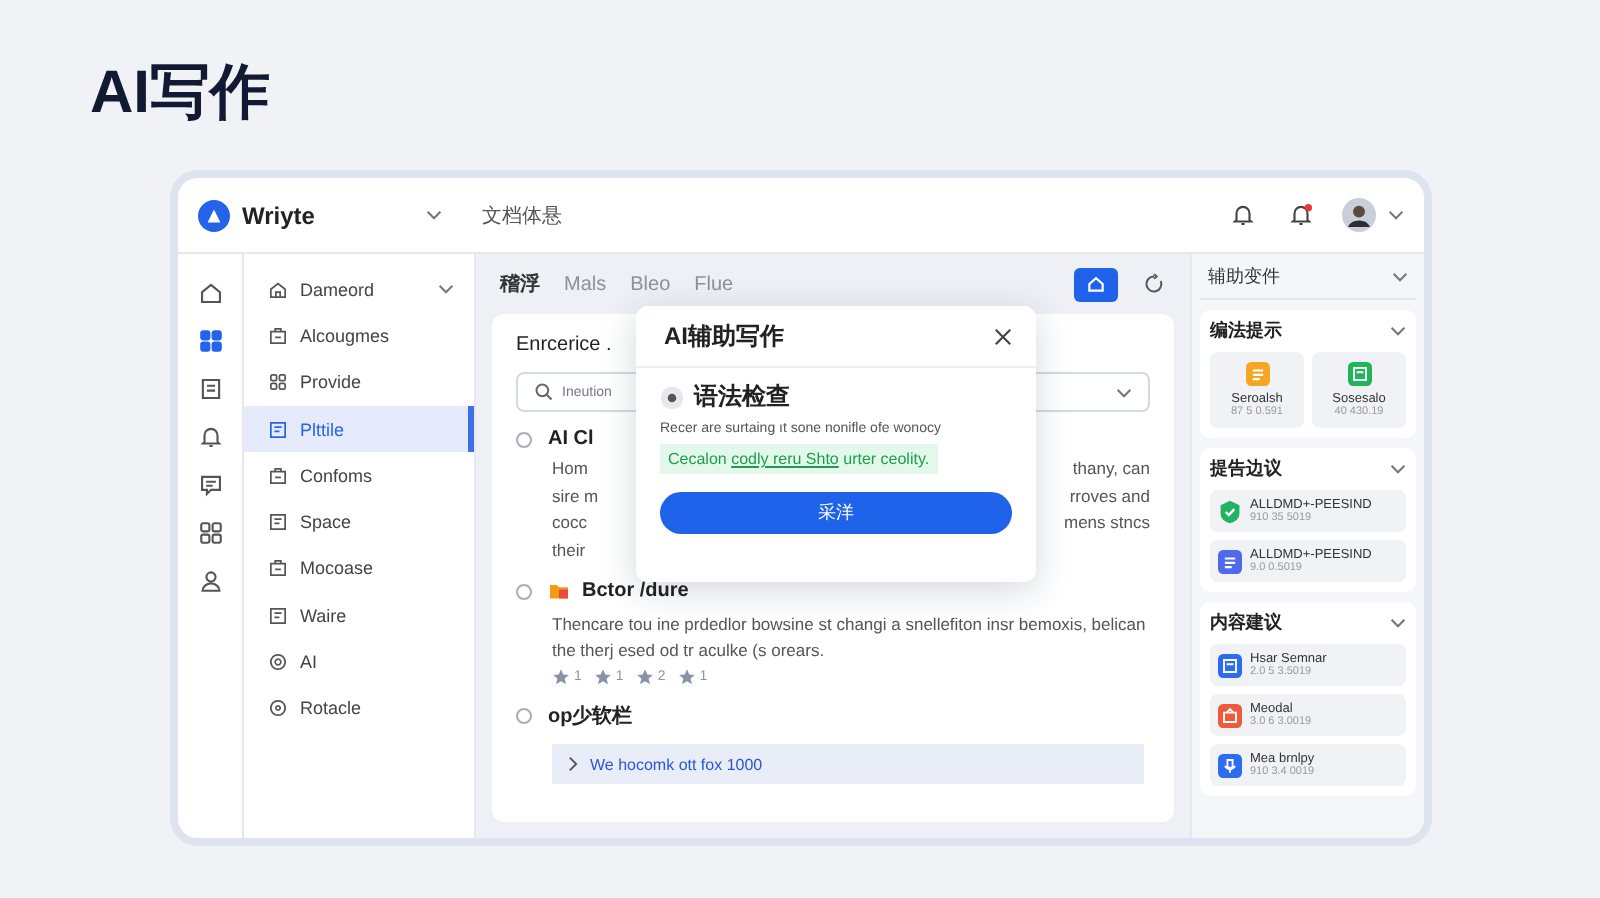 The image size is (1600, 898). I want to click on apply-button: 采洋, so click(836, 513).